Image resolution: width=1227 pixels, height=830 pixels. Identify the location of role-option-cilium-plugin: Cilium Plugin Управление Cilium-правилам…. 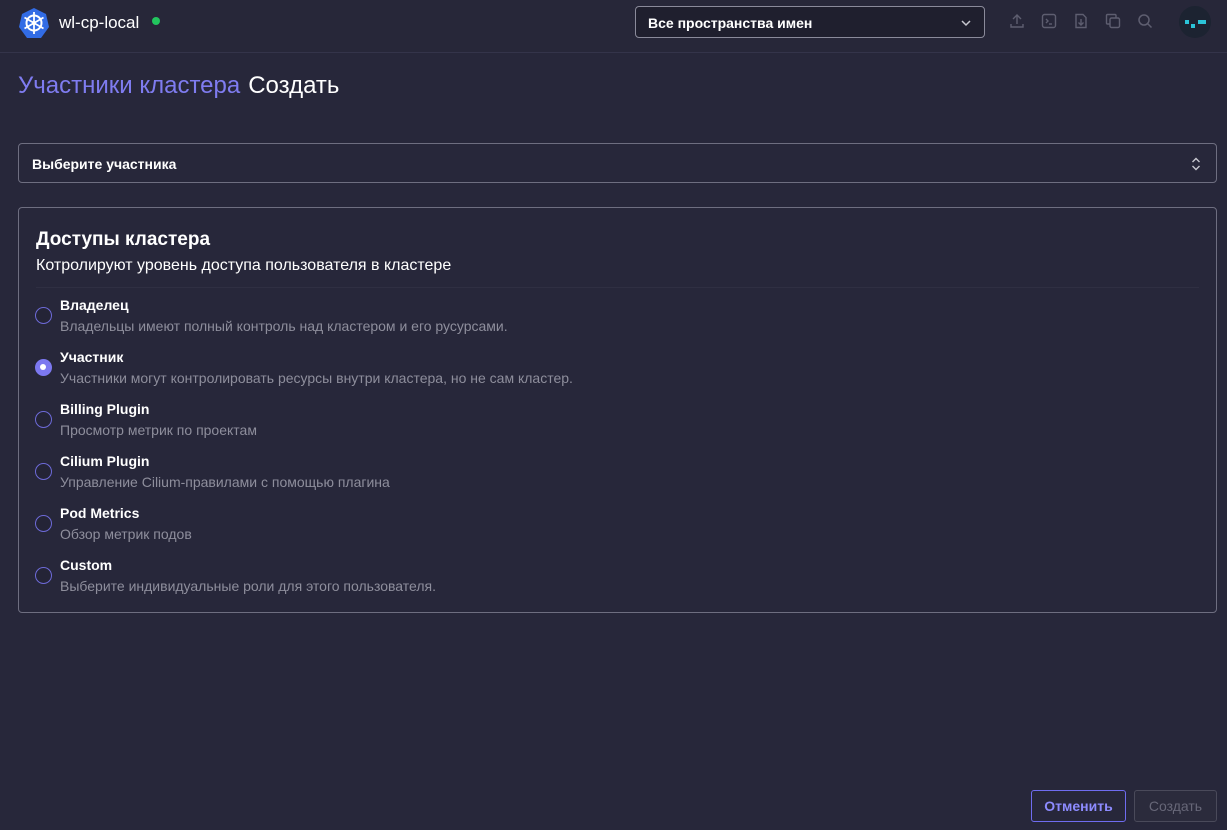
(610, 475).